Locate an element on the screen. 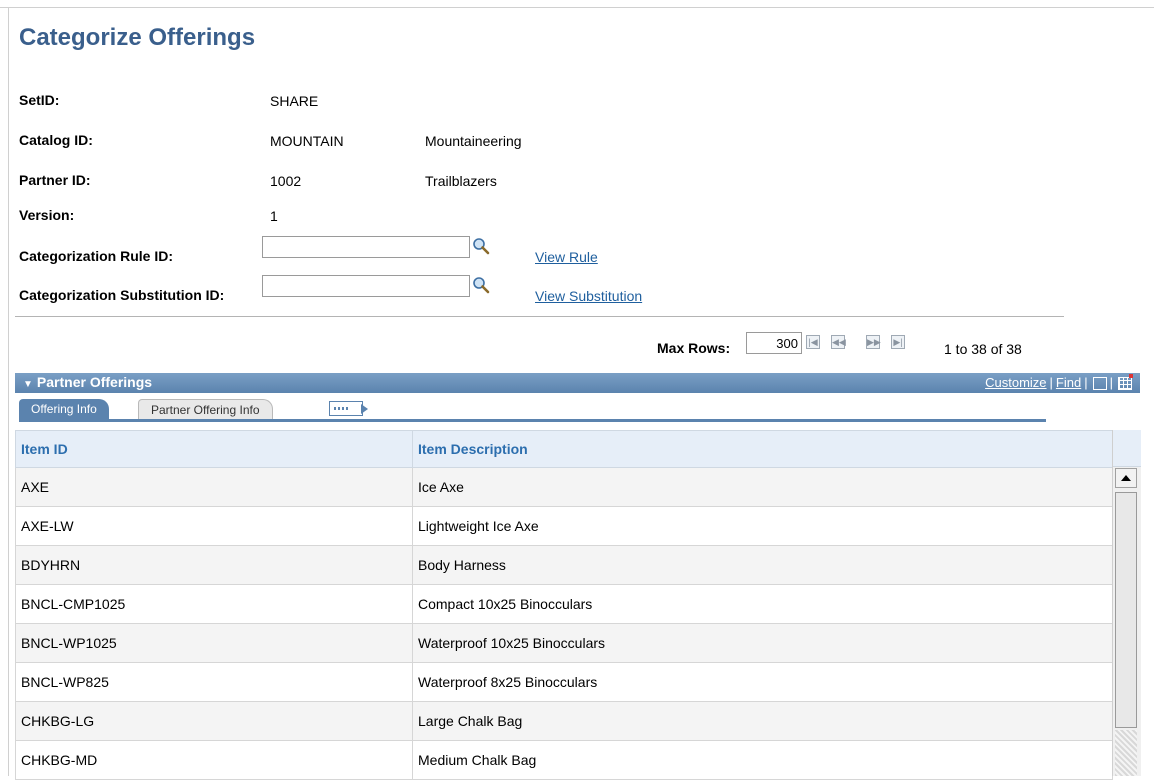 The image size is (1154, 780). partner-id-label: Partner ID: is located at coordinates (55, 180).